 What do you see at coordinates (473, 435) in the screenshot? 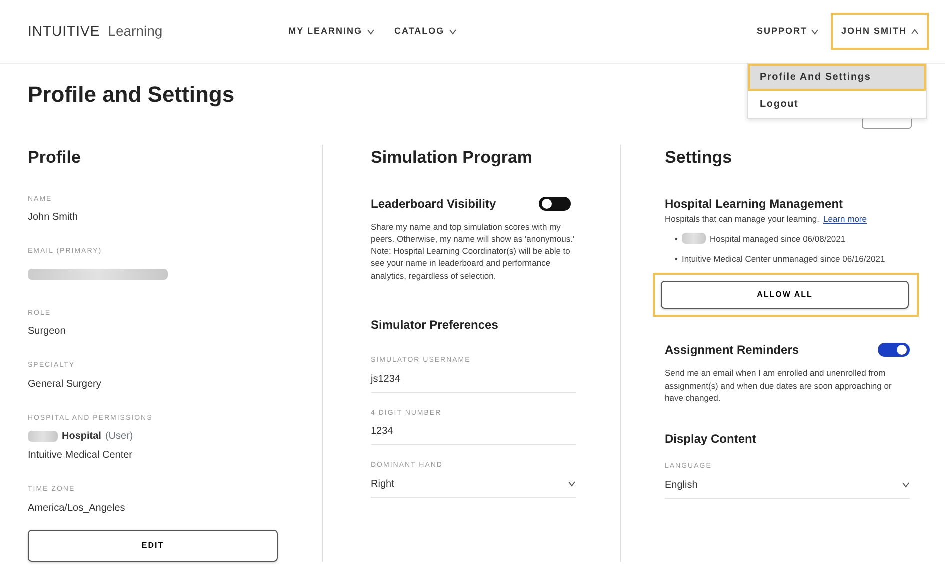
I see `input-field: 1234` at bounding box center [473, 435].